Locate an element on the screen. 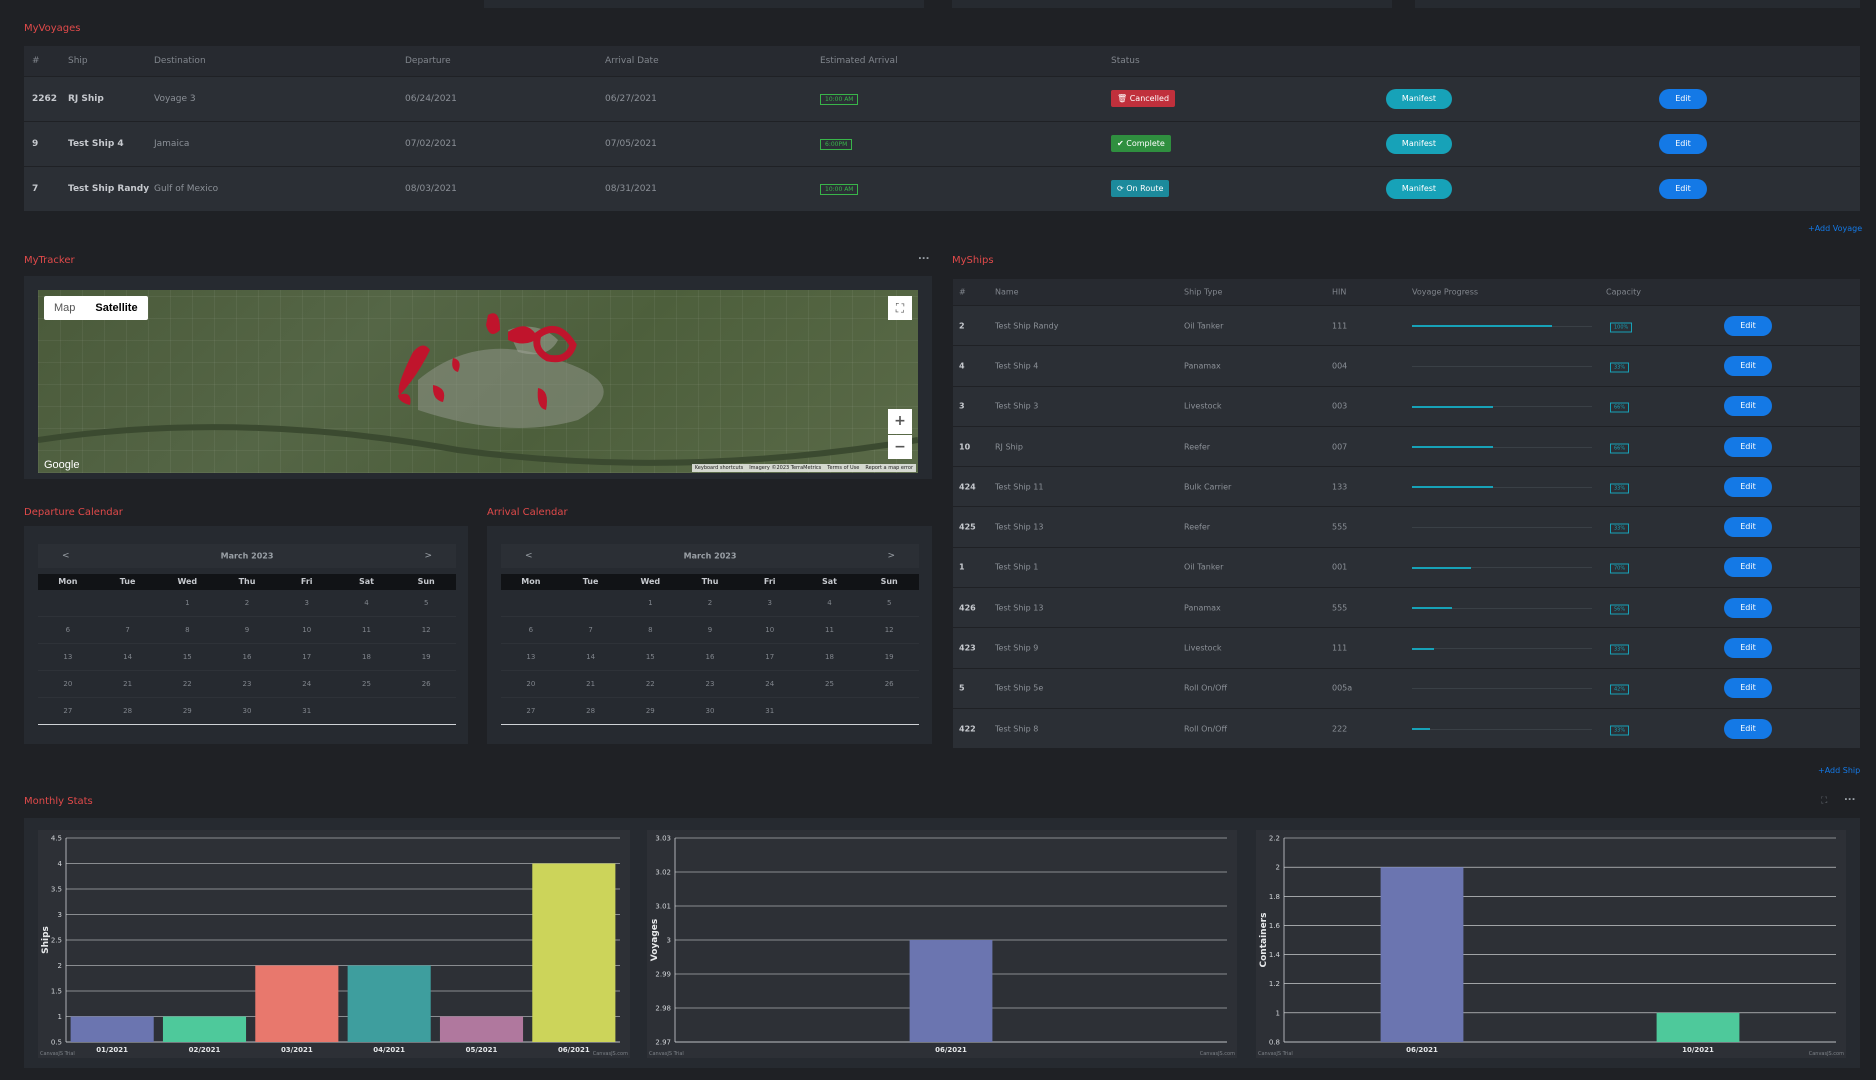 This screenshot has height=1080, width=1876. add-ship-link: +Add Ship is located at coordinates (1839, 770).